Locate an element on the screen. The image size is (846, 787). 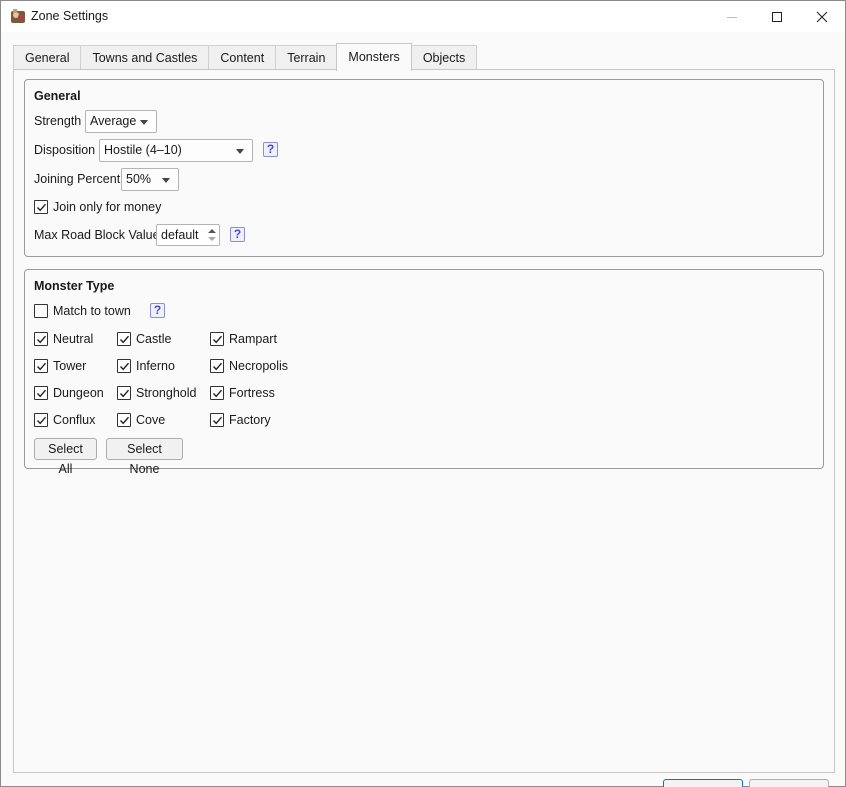
join-money-checkbox is located at coordinates (41, 207).